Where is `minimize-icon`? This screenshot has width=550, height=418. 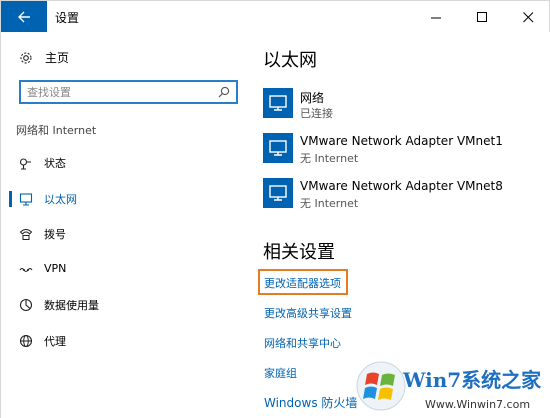 minimize-icon is located at coordinates (435, 17).